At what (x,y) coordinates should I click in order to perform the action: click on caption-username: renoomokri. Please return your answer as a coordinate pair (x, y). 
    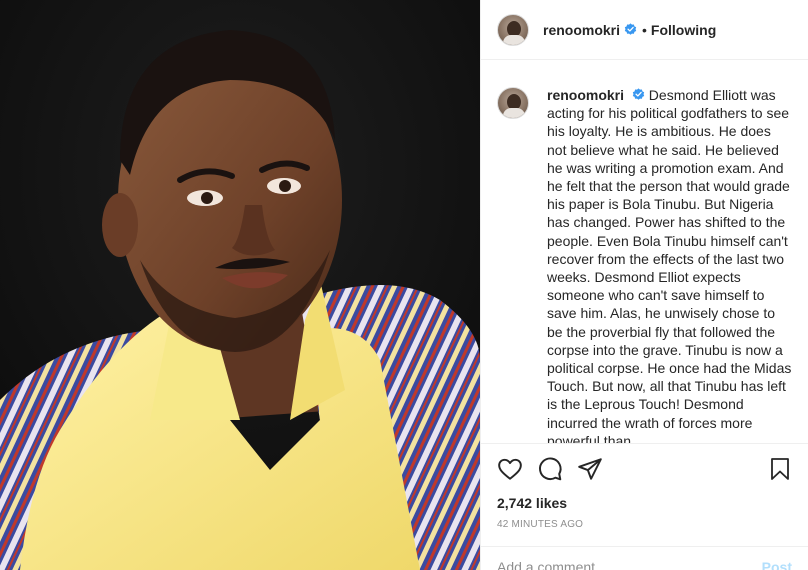
    Looking at the image, I should click on (585, 95).